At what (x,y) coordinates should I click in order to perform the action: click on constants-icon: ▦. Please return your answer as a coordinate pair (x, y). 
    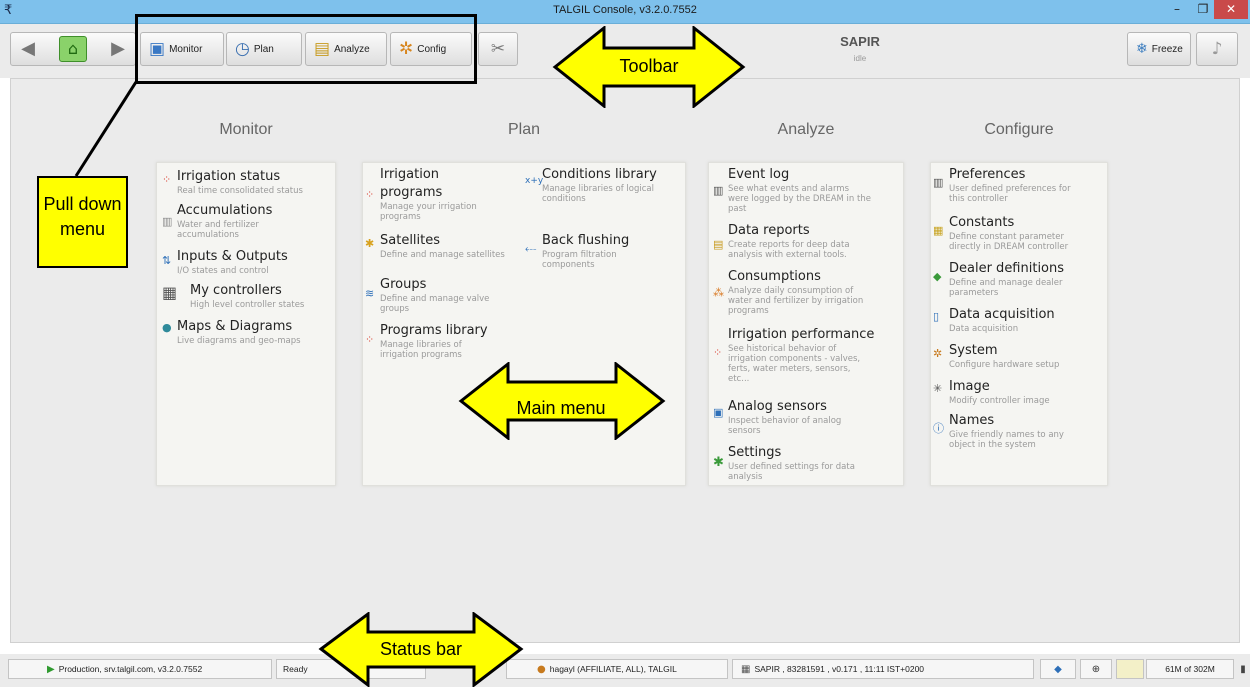
    Looking at the image, I should click on (938, 230).